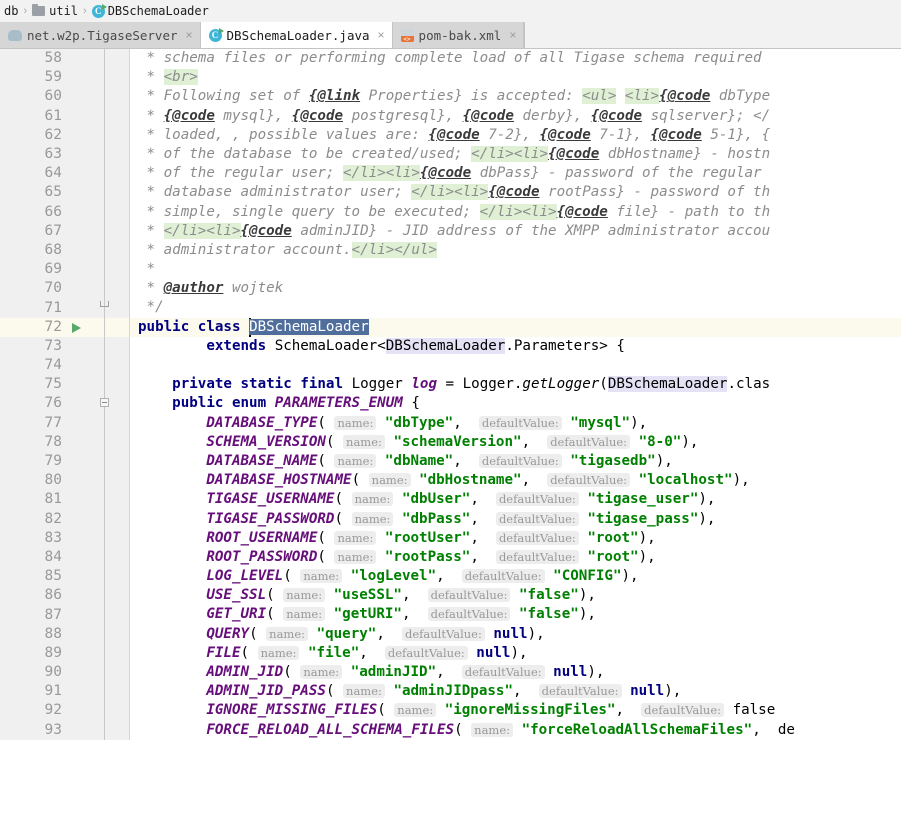  Describe the element at coordinates (104, 403) in the screenshot. I see `fold-collapse-icon` at that location.